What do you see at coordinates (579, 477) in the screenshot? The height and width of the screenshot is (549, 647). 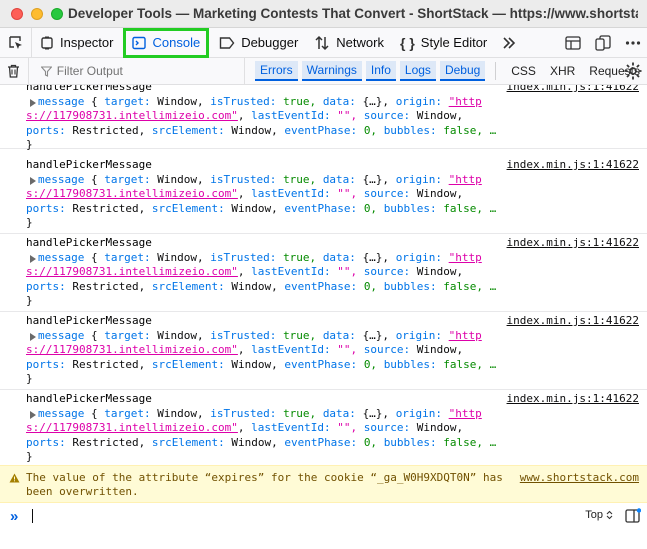 I see `warning-source-link: www.shortstack.com` at bounding box center [579, 477].